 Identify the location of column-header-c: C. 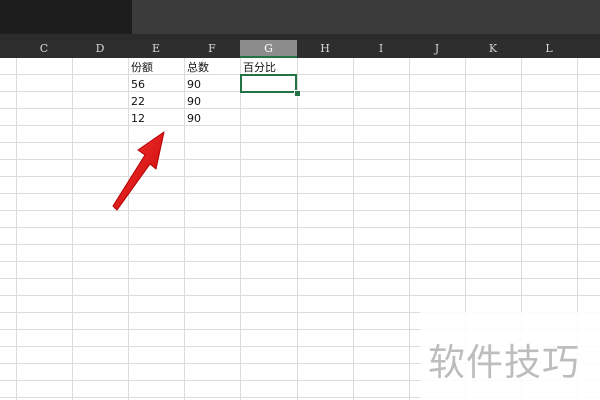
(44, 49).